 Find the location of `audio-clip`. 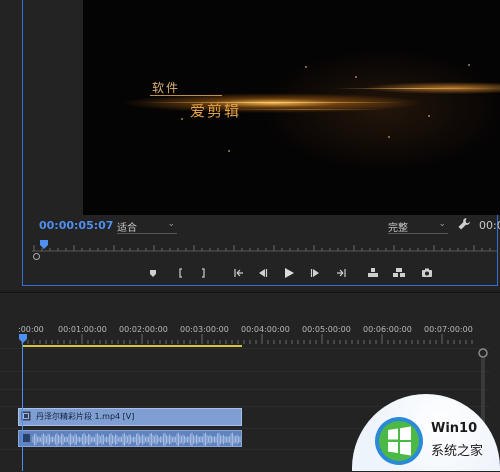

audio-clip is located at coordinates (130, 438).